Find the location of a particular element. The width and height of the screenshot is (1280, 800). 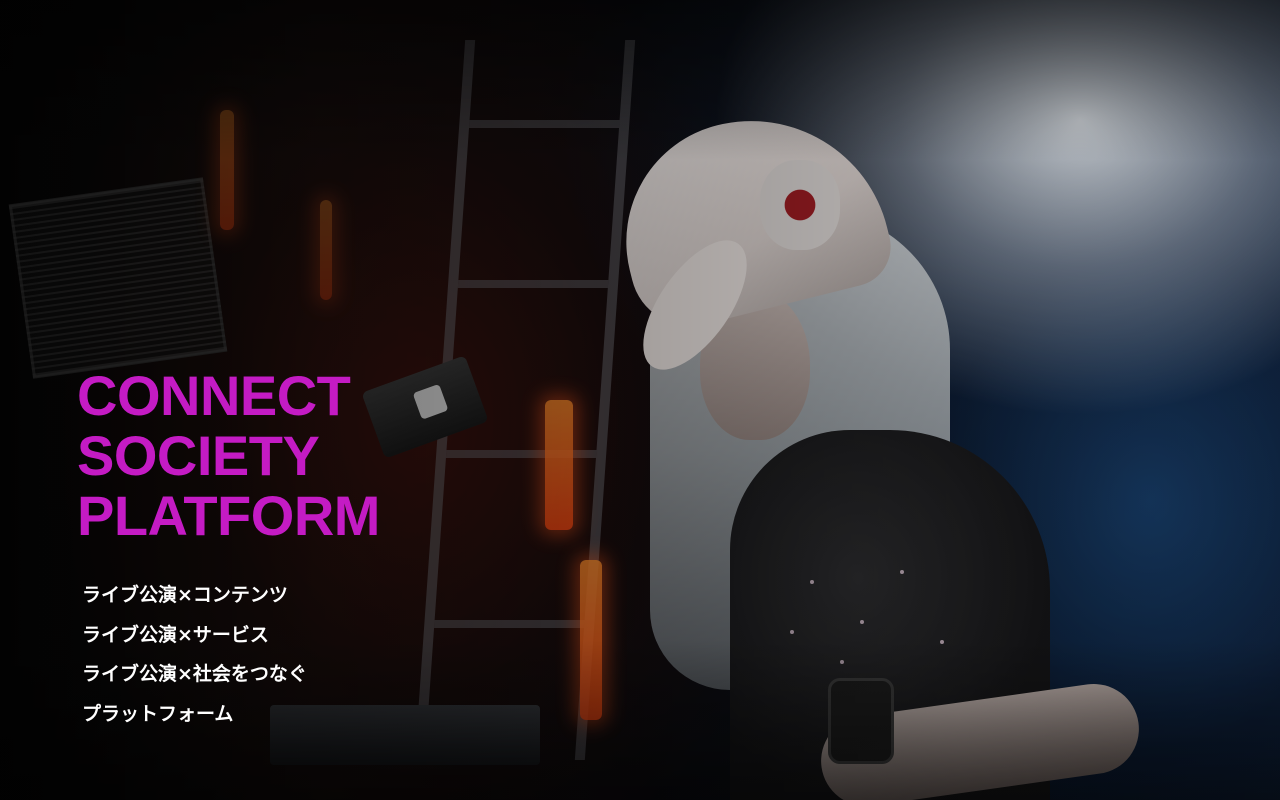

tagline-line: ライブ公演×コンテンツ is located at coordinates (185, 595).